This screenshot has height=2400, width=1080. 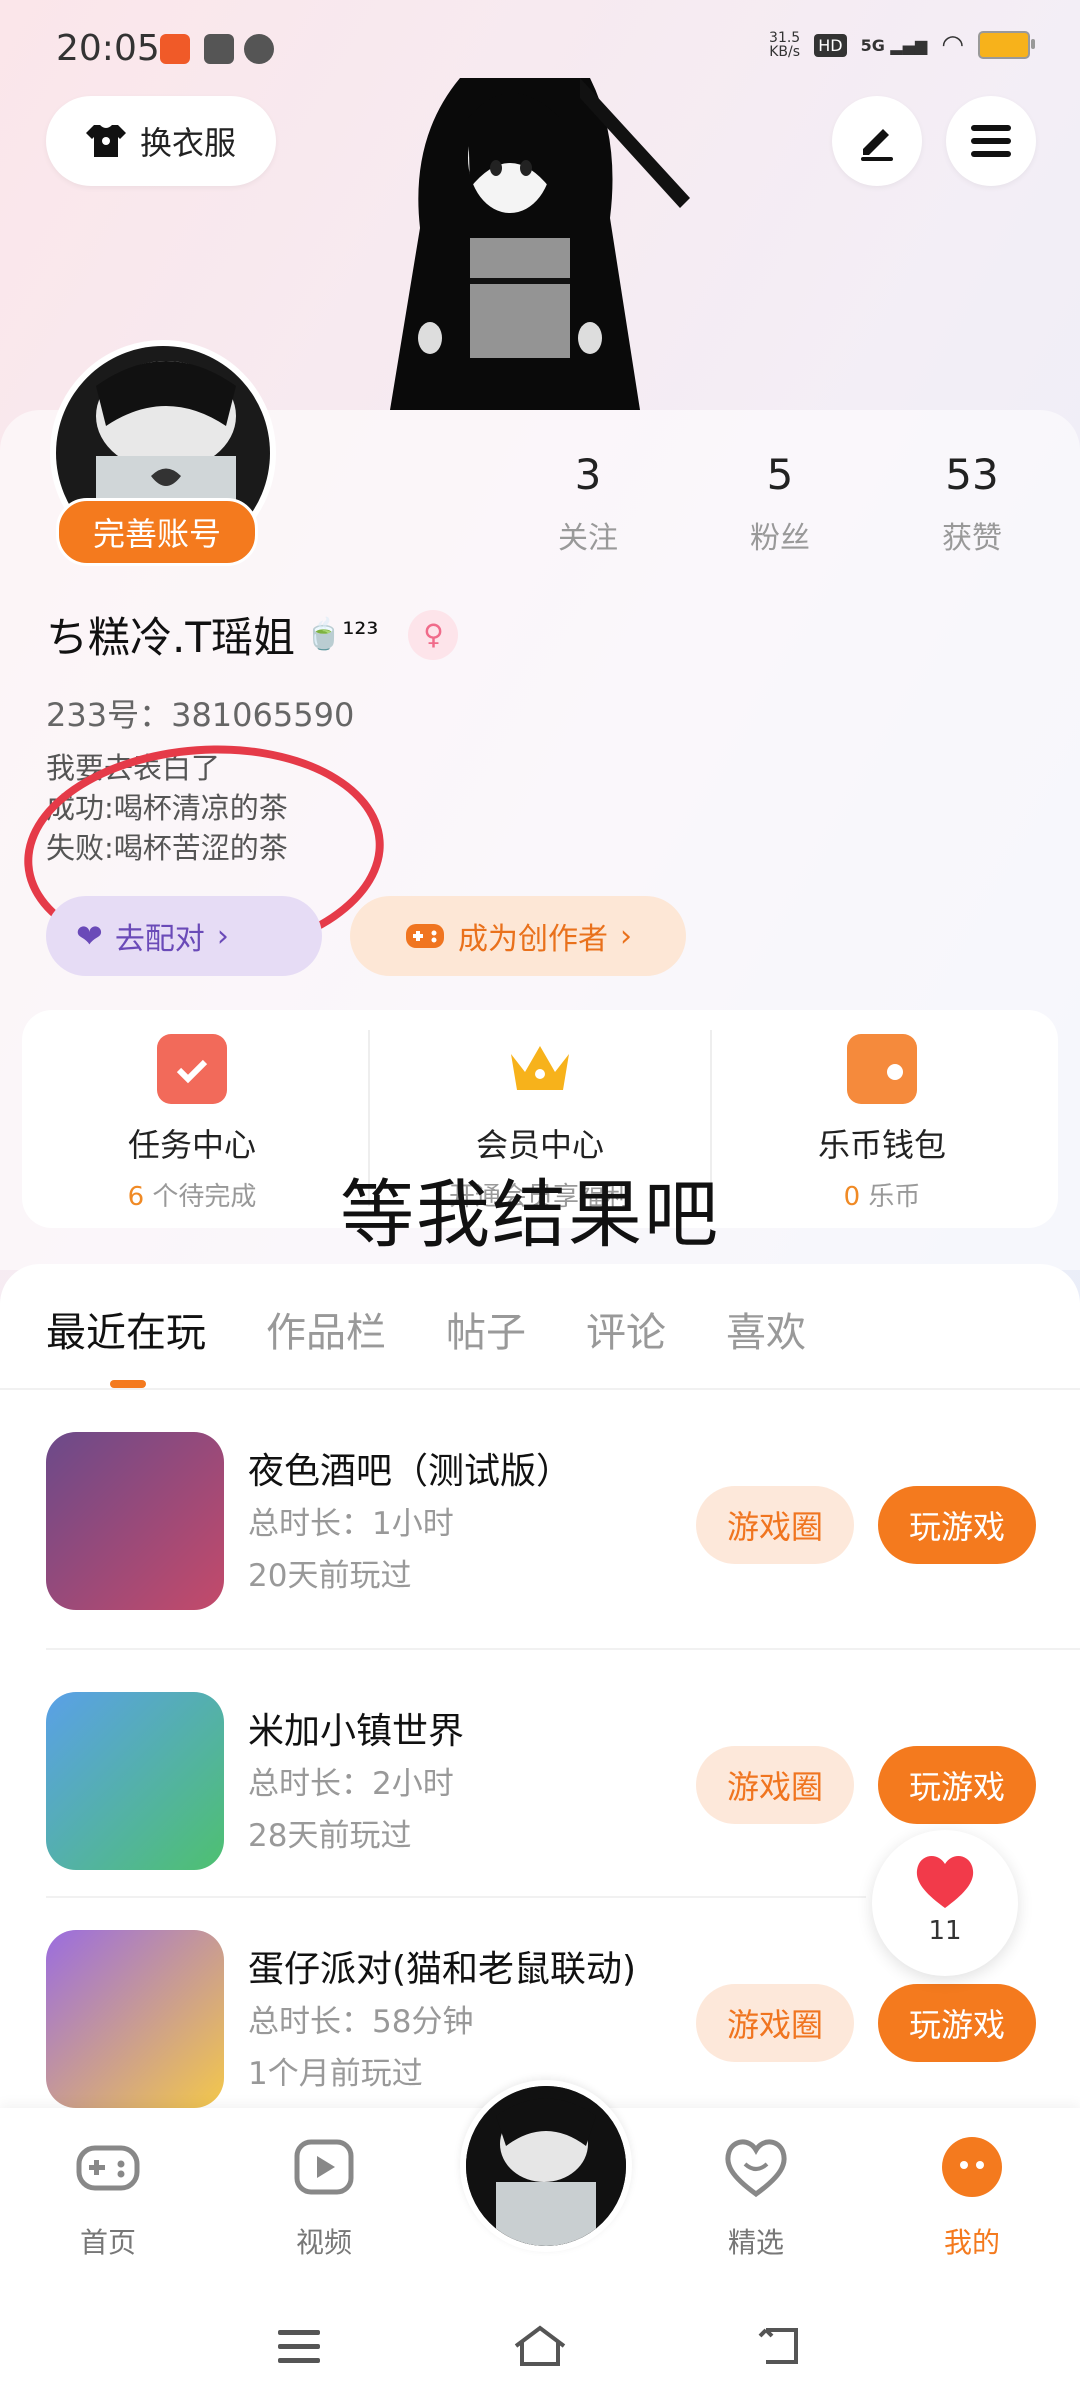 I want to click on nickname: ち糕冷.T瑶姐 🍵¹²³ ♀, so click(x=252, y=634).